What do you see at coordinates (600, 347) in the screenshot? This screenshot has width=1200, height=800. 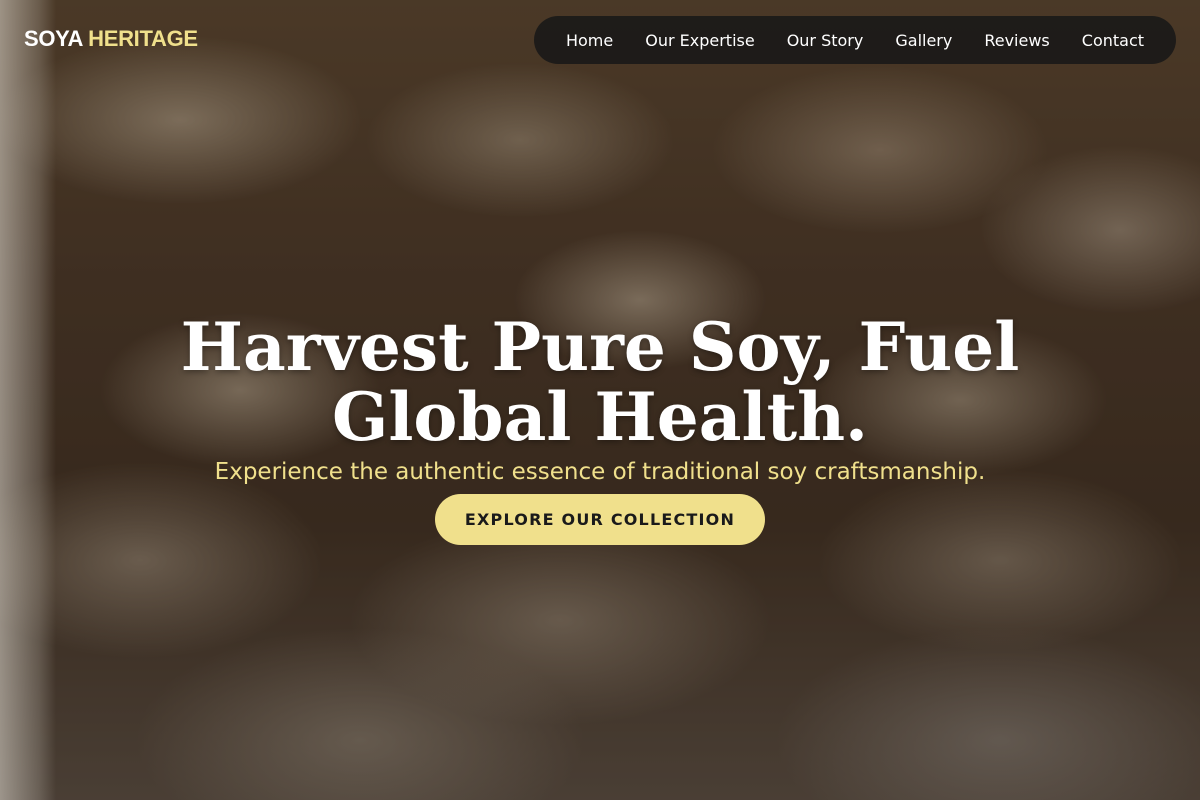 I see `hero-headline-line1: Harvest Pure Soy, Fuel` at bounding box center [600, 347].